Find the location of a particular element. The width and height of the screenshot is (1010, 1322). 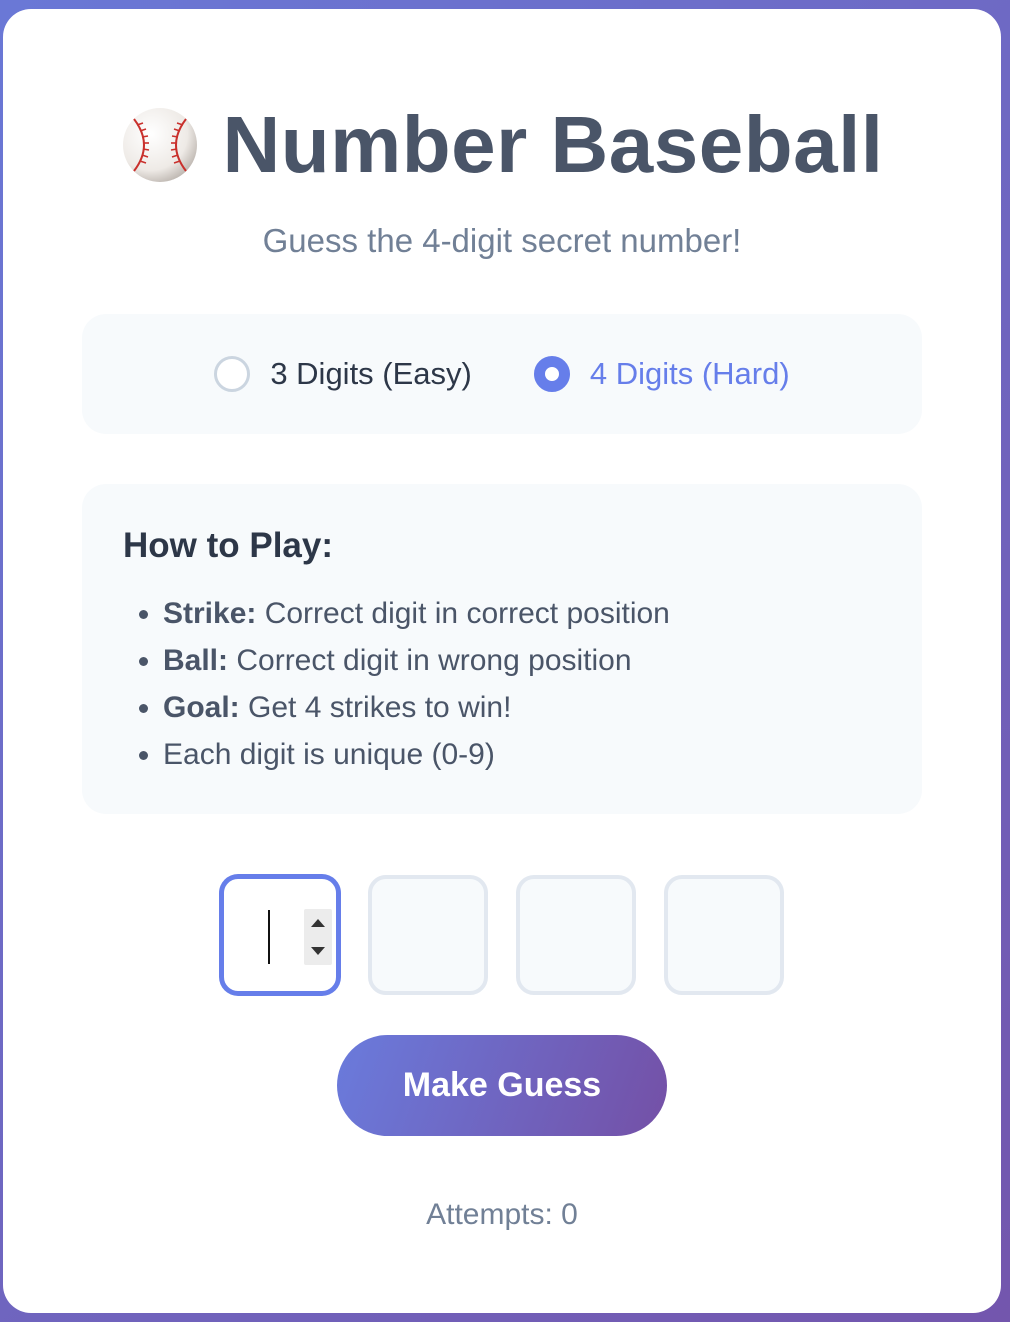

rule-text: Each digit is unique (0-9) is located at coordinates (329, 754).